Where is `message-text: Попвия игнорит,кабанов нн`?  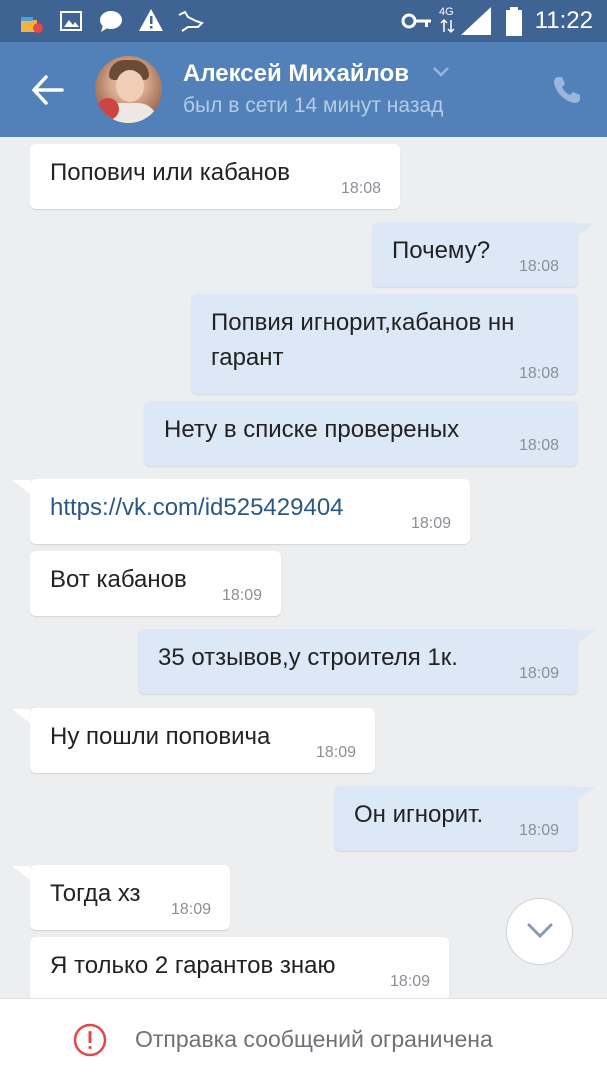 message-text: Попвия игнорит,кабанов нн is located at coordinates (363, 322).